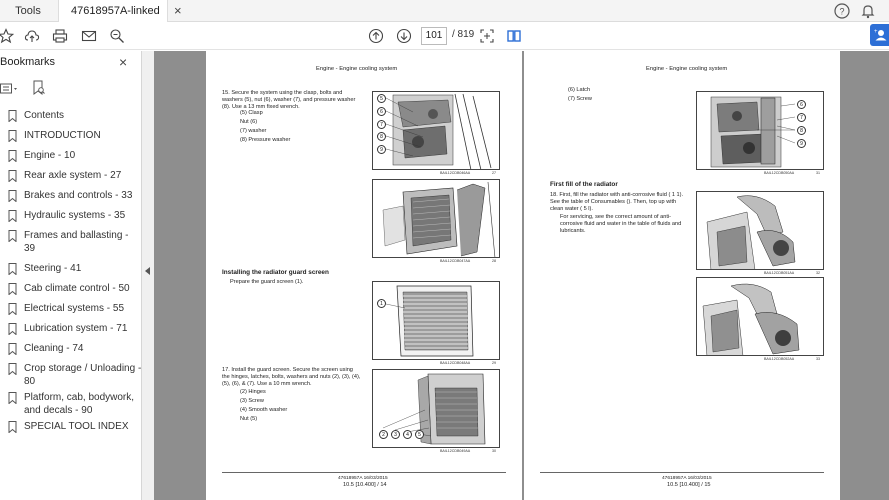  Describe the element at coordinates (868, 11) in the screenshot. I see `bell-icon` at that location.